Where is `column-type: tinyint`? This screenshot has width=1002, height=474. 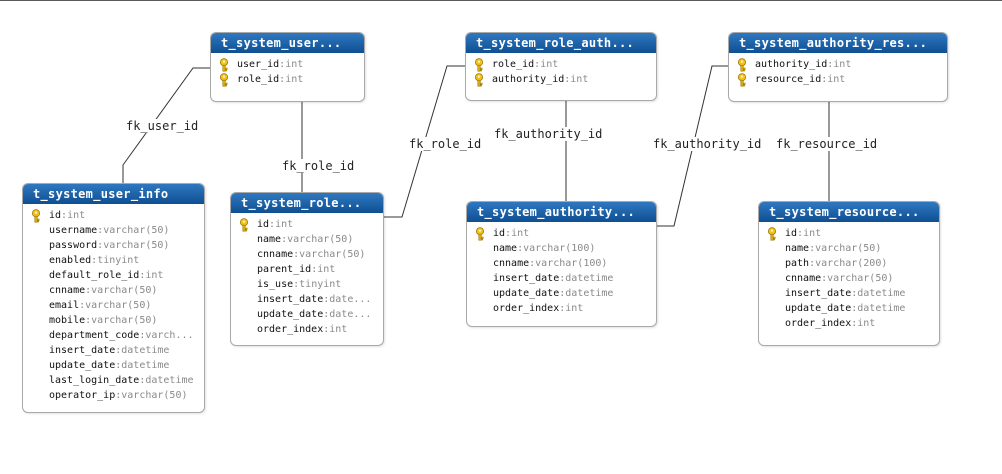
column-type: tinyint is located at coordinates (320, 284).